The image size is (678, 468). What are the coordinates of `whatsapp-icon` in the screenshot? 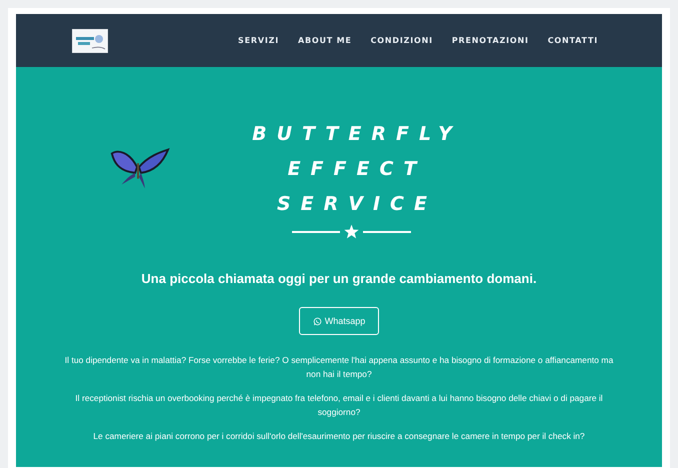 It's located at (317, 321).